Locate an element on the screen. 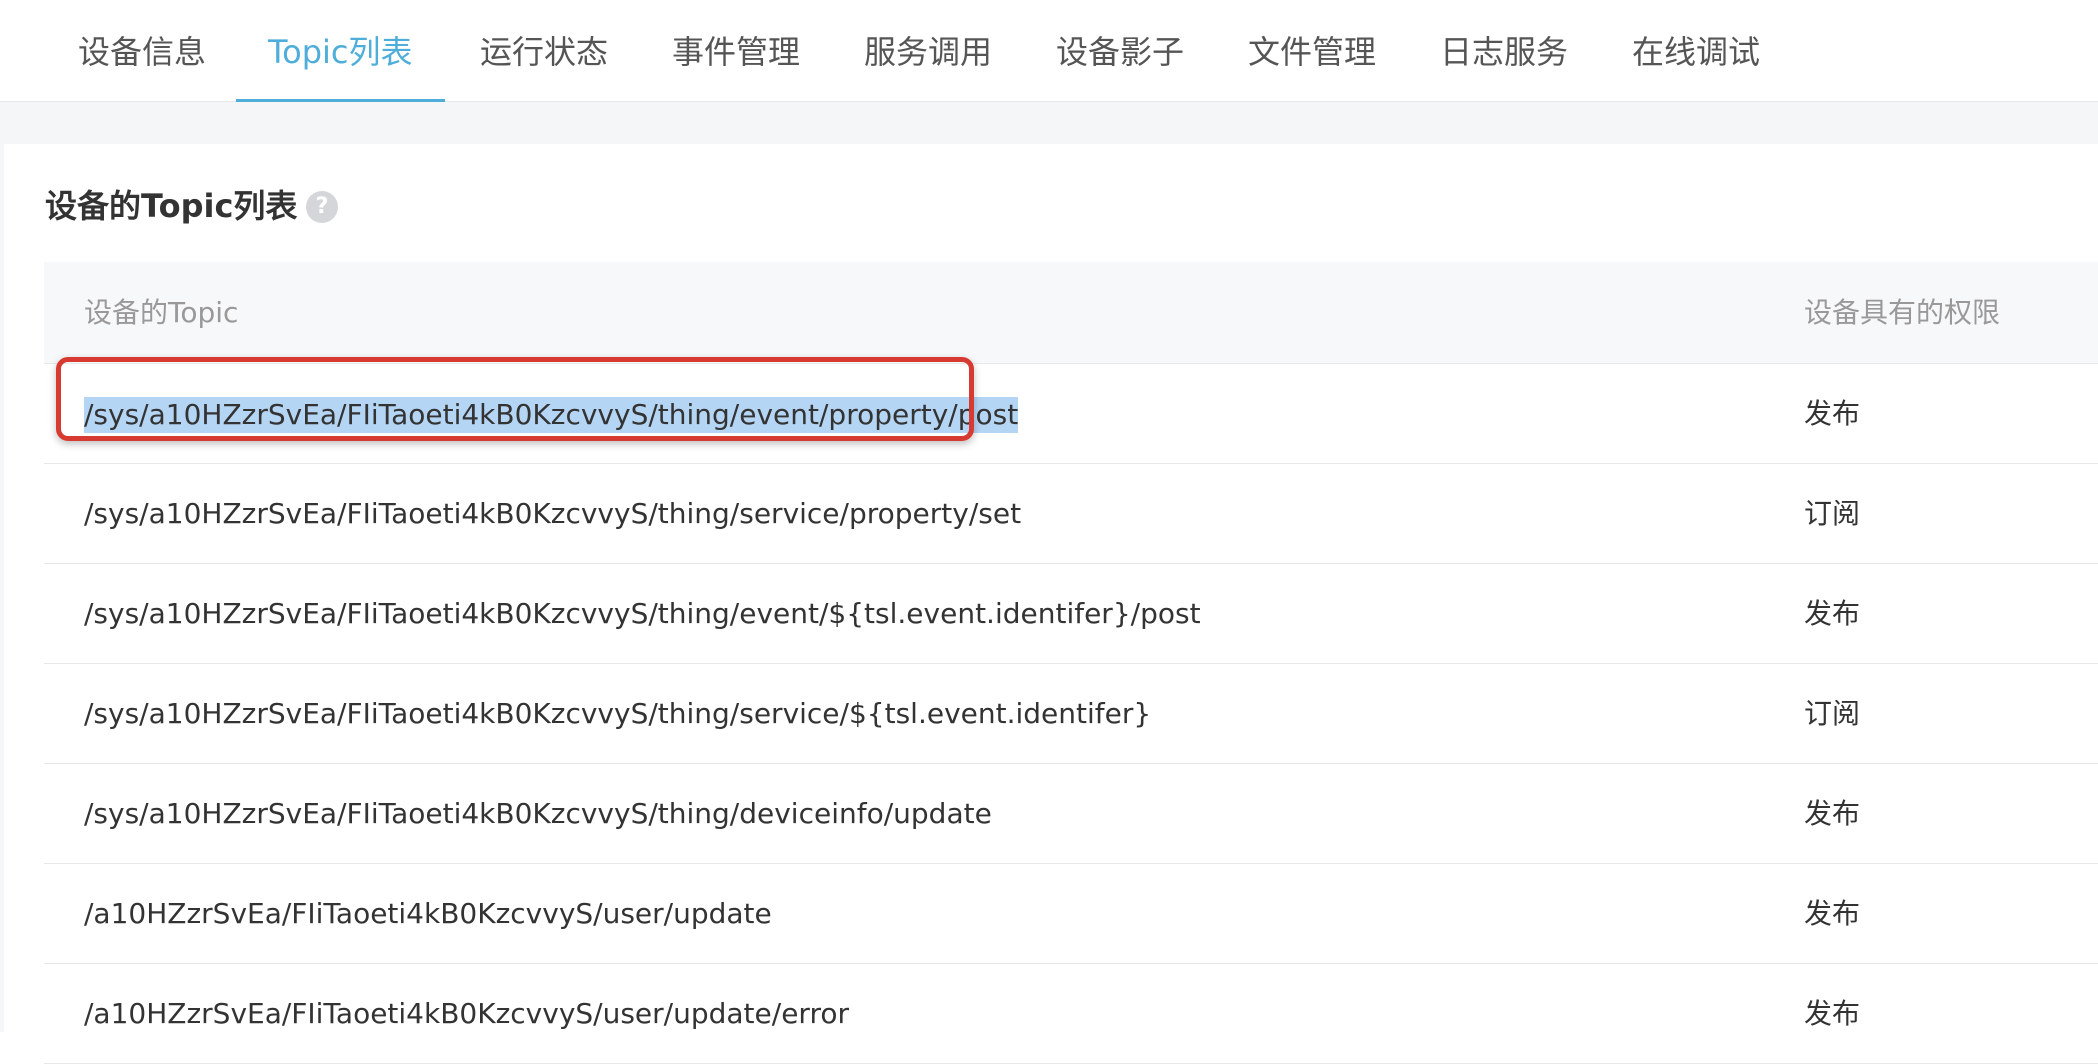 Image resolution: width=2098 pixels, height=1064 pixels. section-title: 设备的Topic列表 is located at coordinates (171, 206).